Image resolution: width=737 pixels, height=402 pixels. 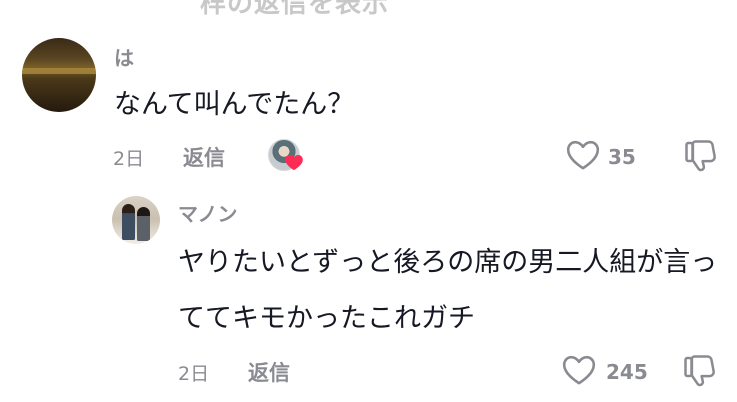 What do you see at coordinates (143, 224) in the screenshot?
I see `avatar-person-right` at bounding box center [143, 224].